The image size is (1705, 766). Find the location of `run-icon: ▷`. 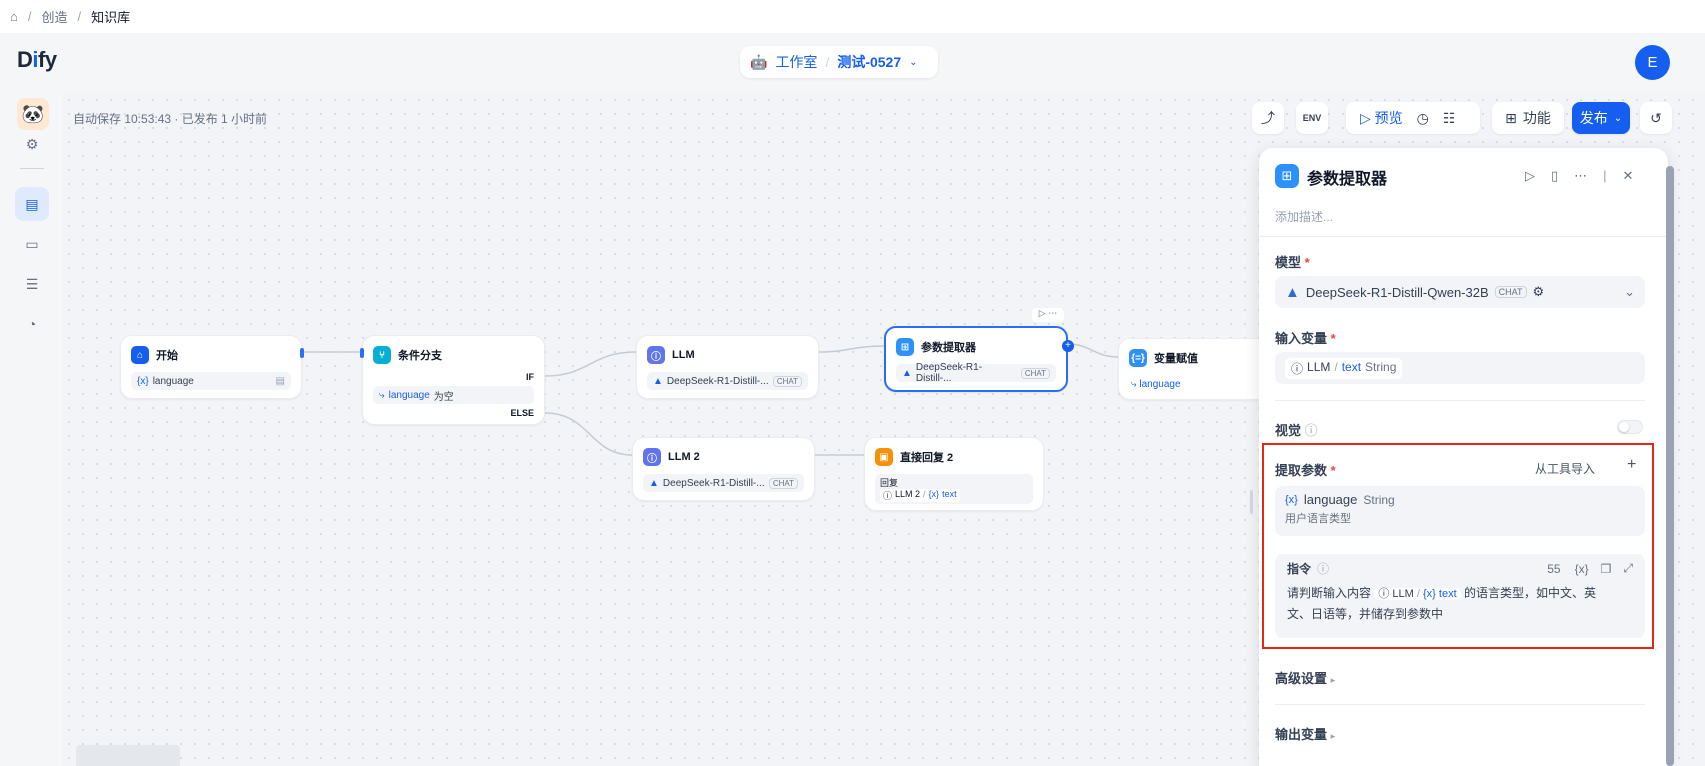

run-icon: ▷ is located at coordinates (1530, 176).